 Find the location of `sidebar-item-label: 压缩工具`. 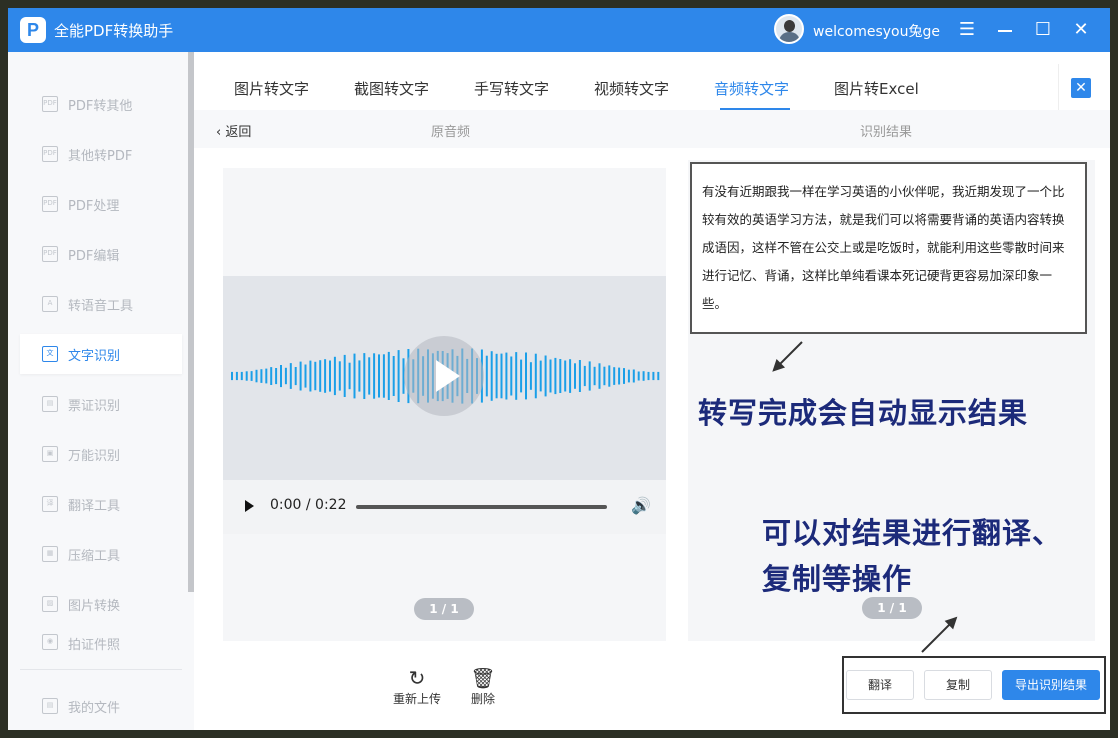

sidebar-item-label: 压缩工具 is located at coordinates (94, 556).